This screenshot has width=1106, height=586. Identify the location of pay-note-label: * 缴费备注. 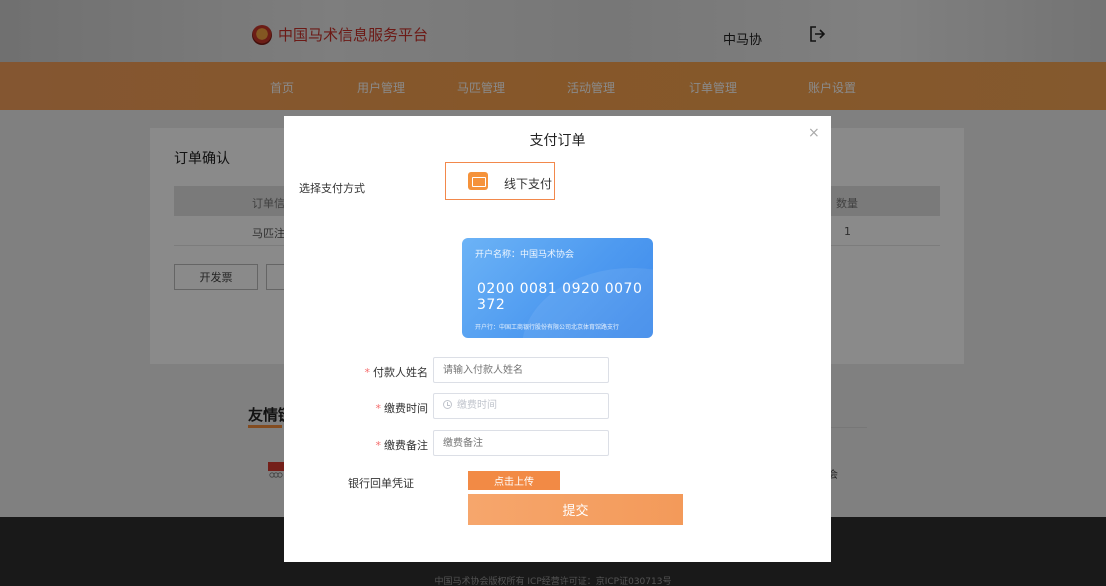
(402, 445).